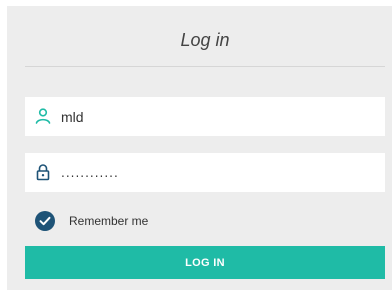 The width and height of the screenshot is (392, 290). I want to click on username-input, so click(216, 116).